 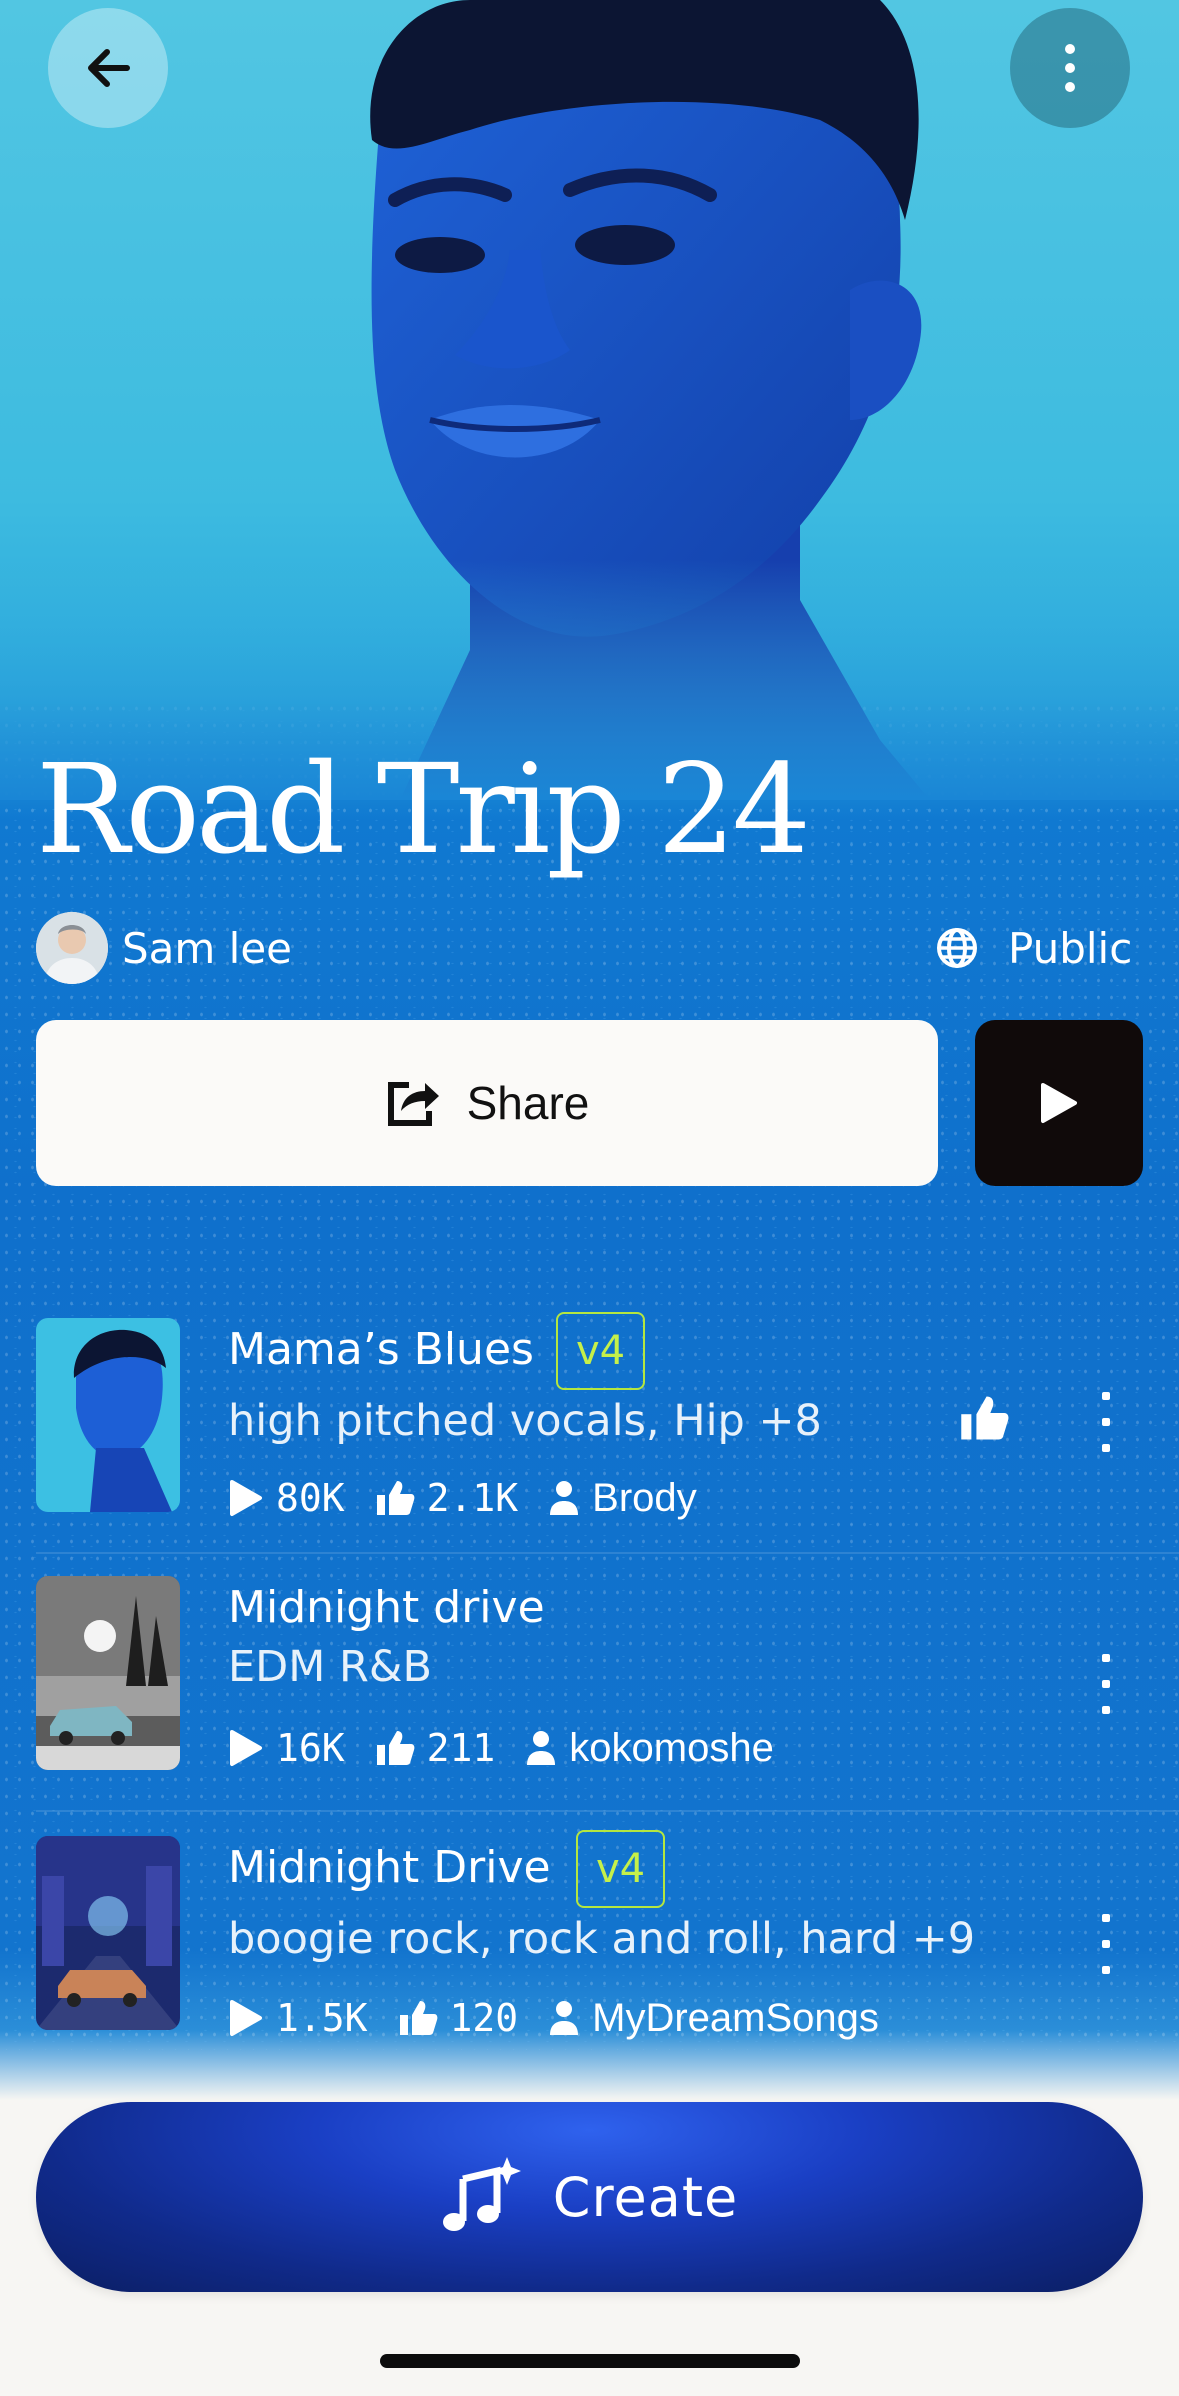 I want to click on home-indicator, so click(x=590, y=2361).